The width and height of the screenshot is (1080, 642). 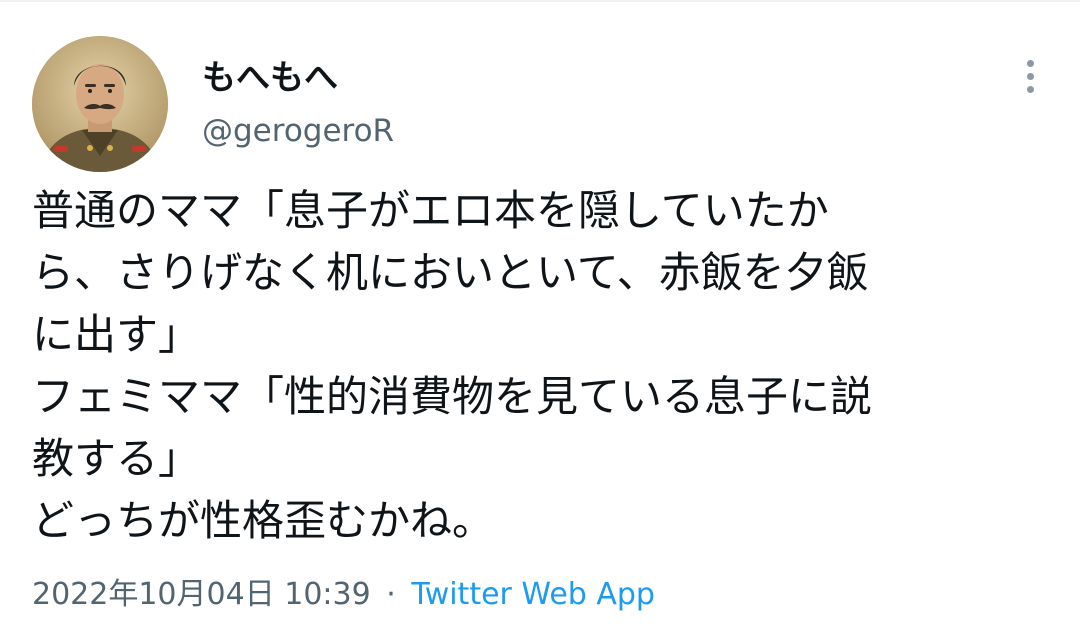 I want to click on author-avatar, so click(x=100, y=104).